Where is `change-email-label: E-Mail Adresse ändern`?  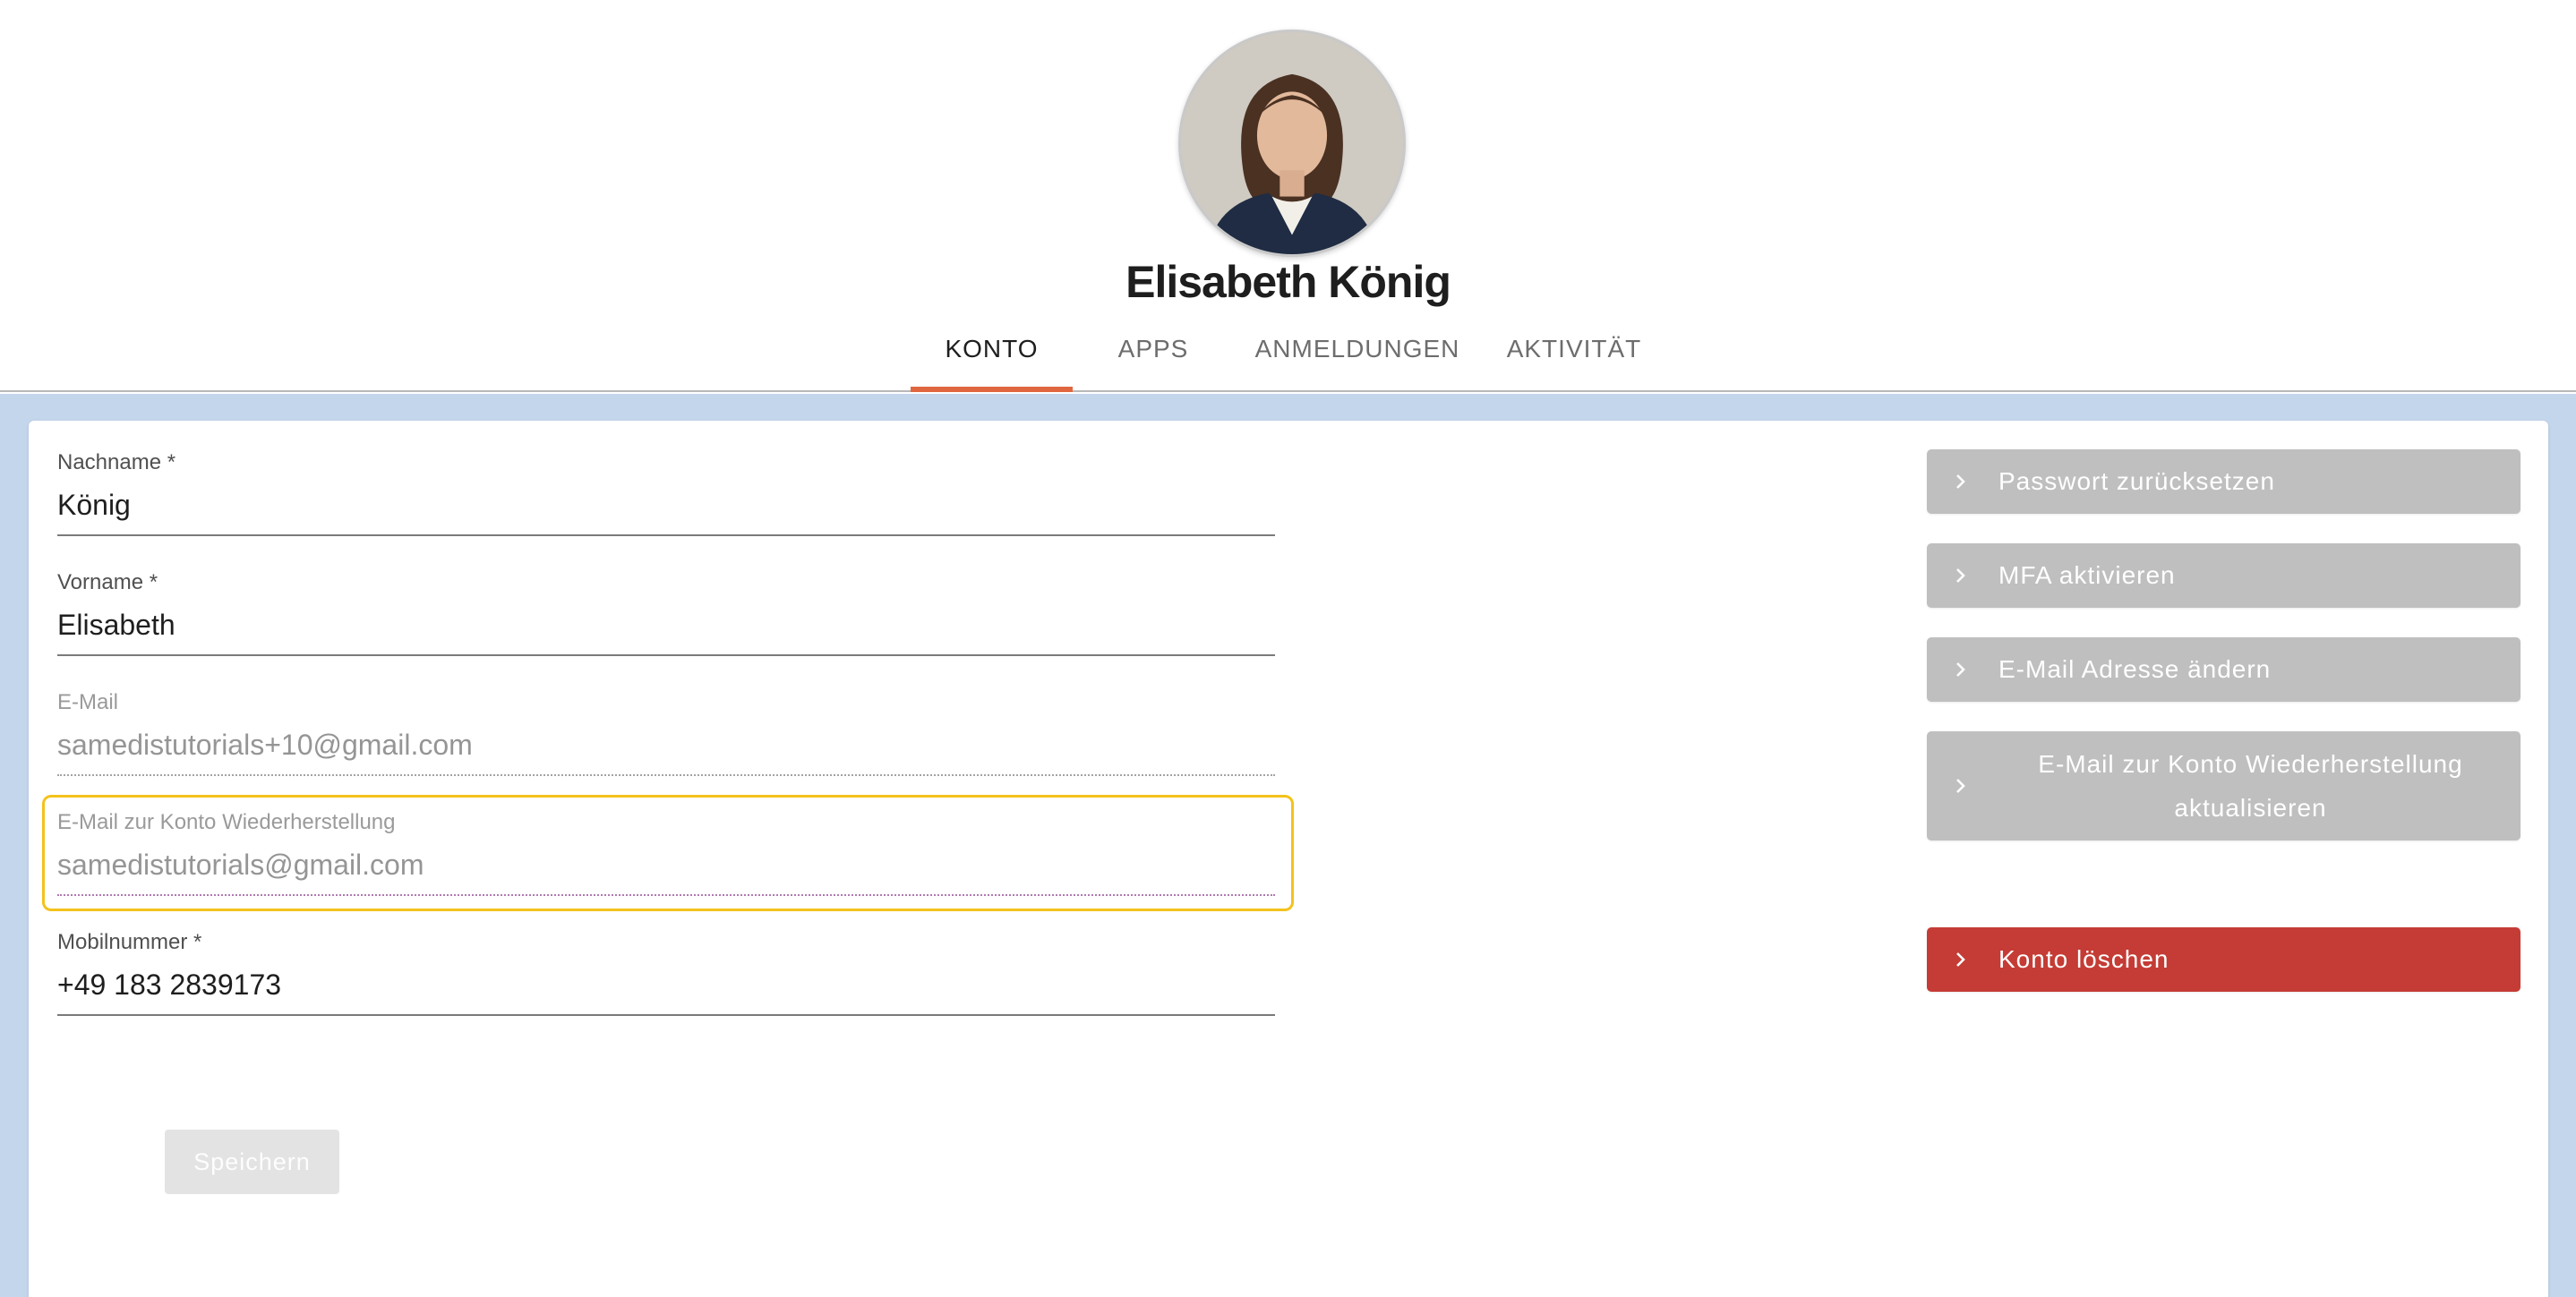 change-email-label: E-Mail Adresse ändern is located at coordinates (2135, 669).